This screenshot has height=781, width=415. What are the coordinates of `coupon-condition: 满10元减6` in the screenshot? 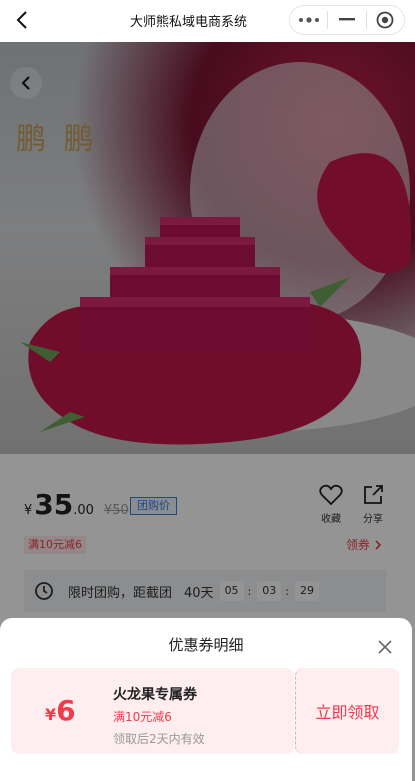 It's located at (142, 717).